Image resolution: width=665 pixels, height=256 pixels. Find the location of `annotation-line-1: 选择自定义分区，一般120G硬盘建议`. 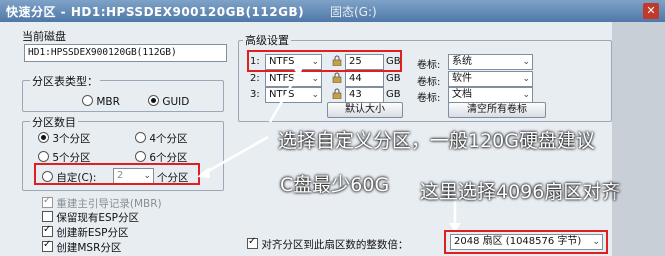

annotation-line-1: 选择自定义分区，一般120G硬盘建议 is located at coordinates (436, 141).